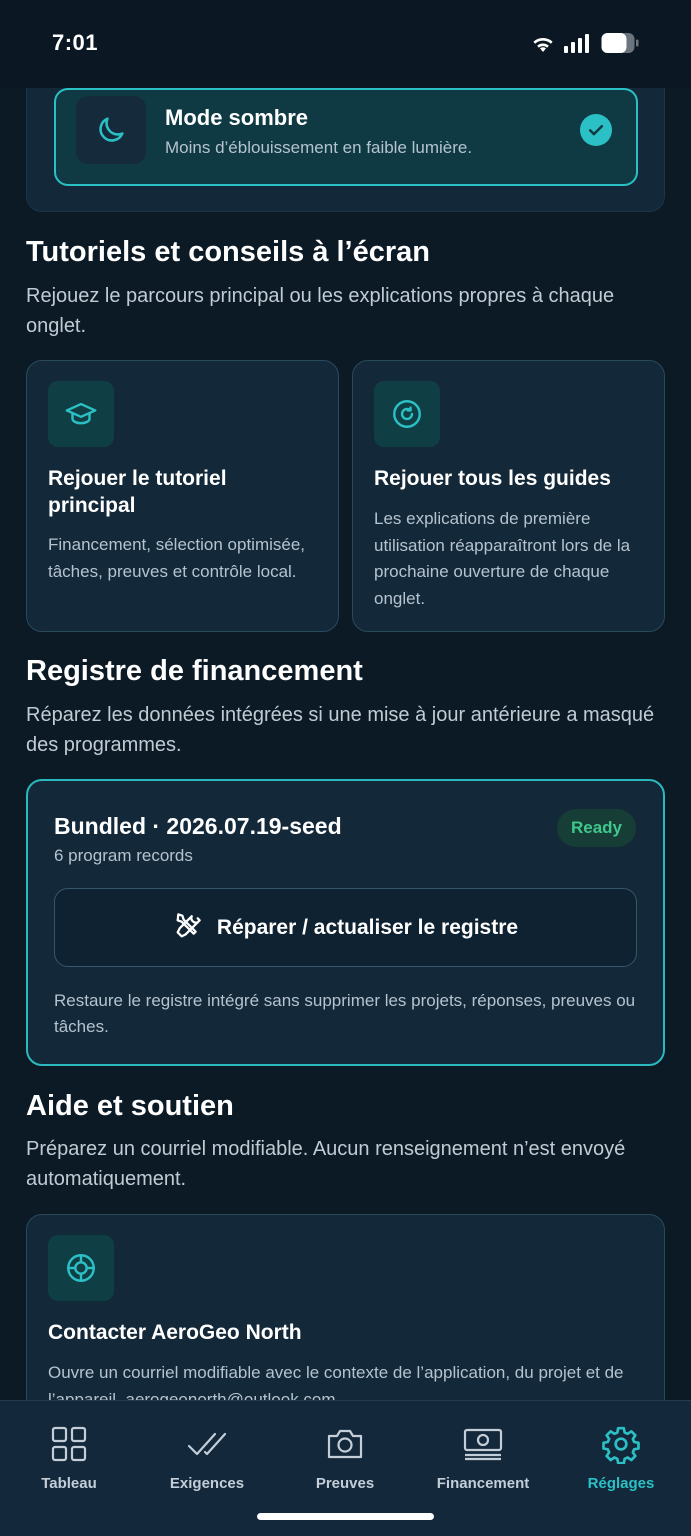 Image resolution: width=691 pixels, height=1536 pixels. I want to click on gear-icon, so click(621, 1444).